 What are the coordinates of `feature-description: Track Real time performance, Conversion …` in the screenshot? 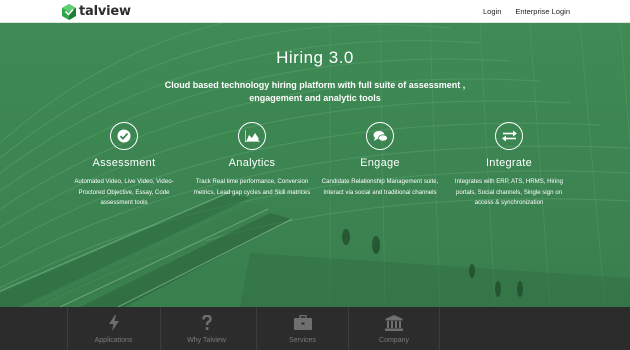 It's located at (252, 187).